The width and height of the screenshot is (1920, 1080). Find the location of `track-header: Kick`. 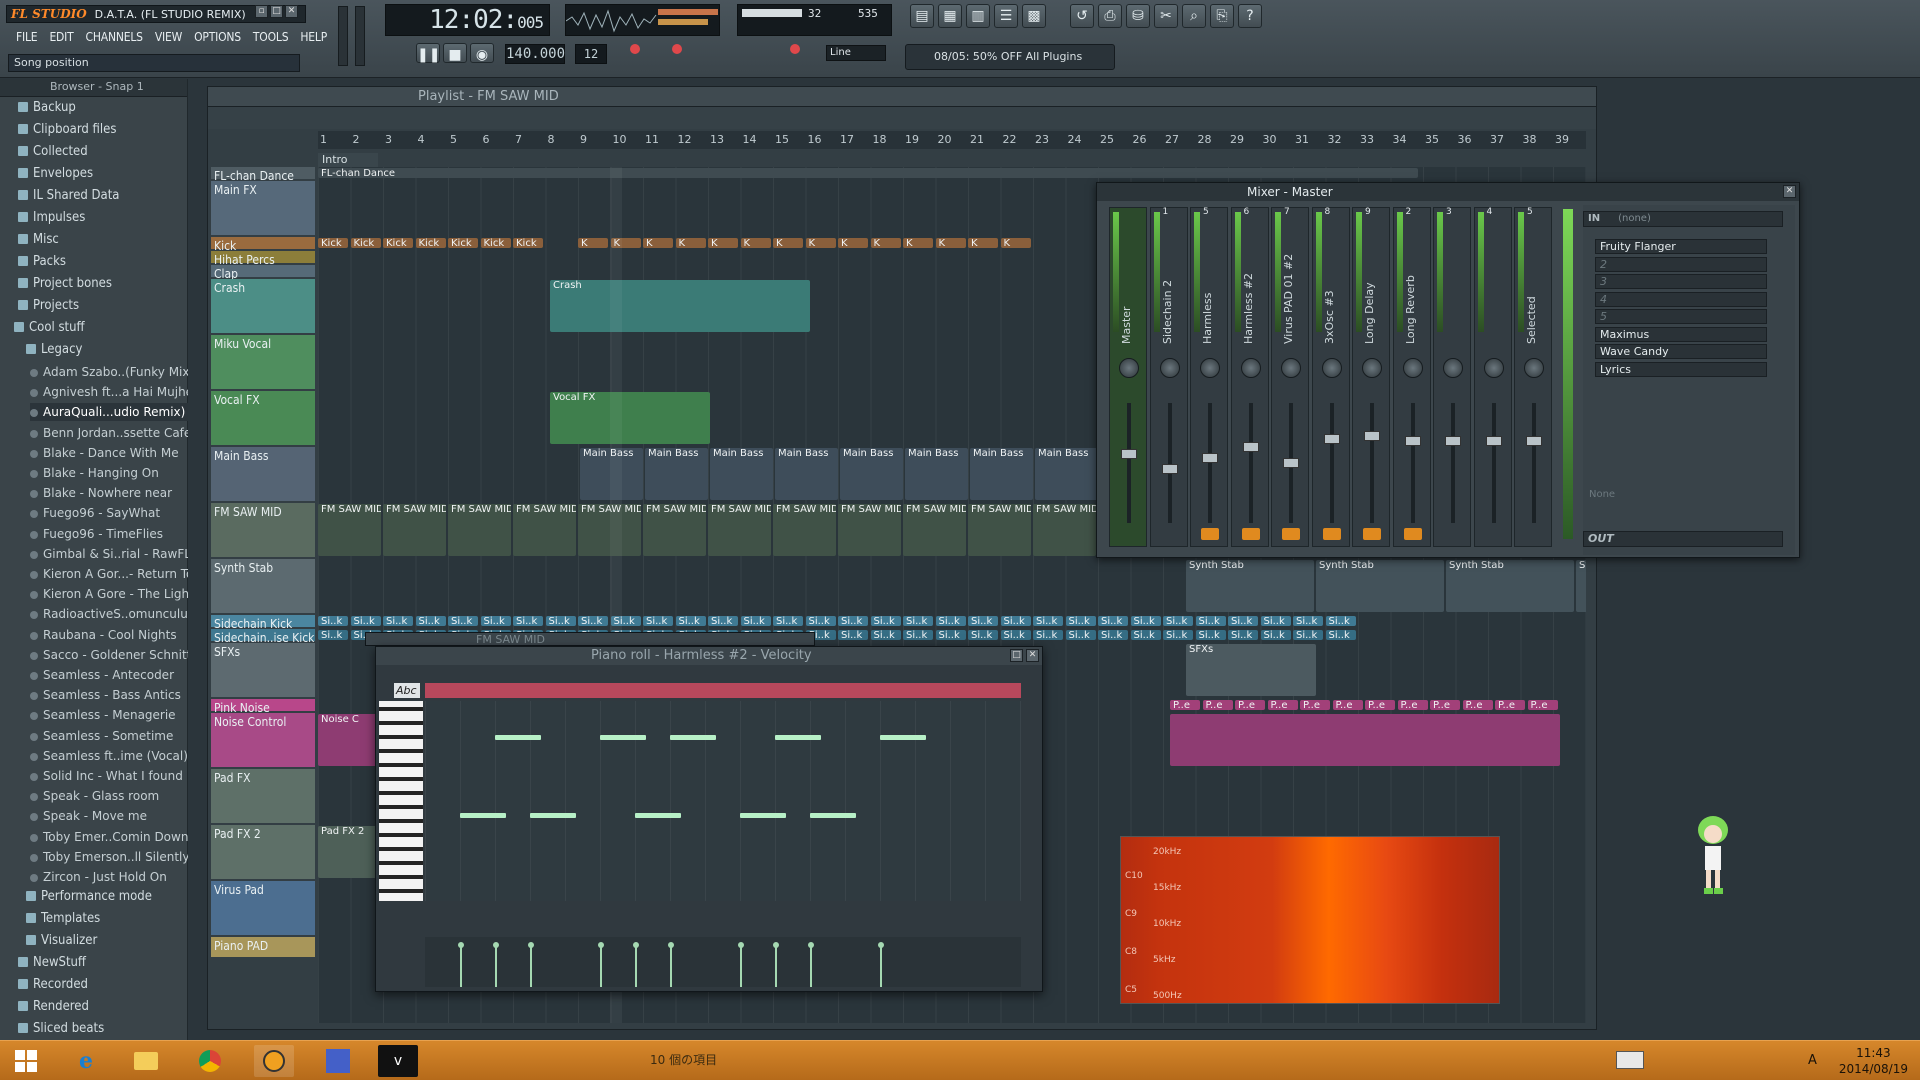

track-header: Kick is located at coordinates (263, 245).